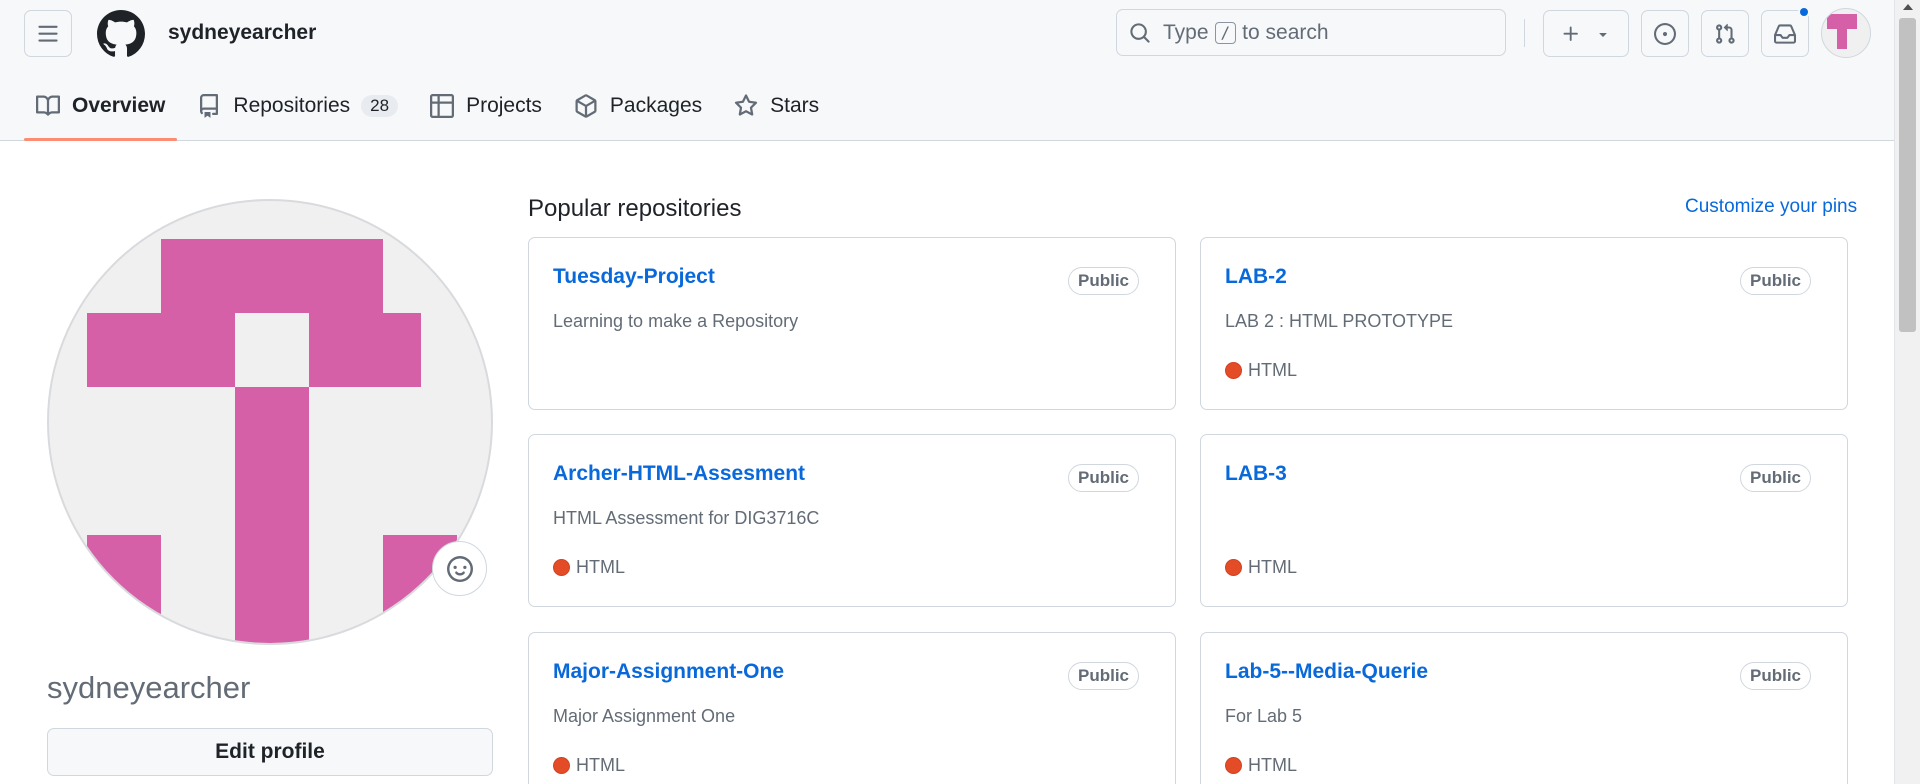 The width and height of the screenshot is (1920, 784). Describe the element at coordinates (442, 106) in the screenshot. I see `table-icon` at that location.